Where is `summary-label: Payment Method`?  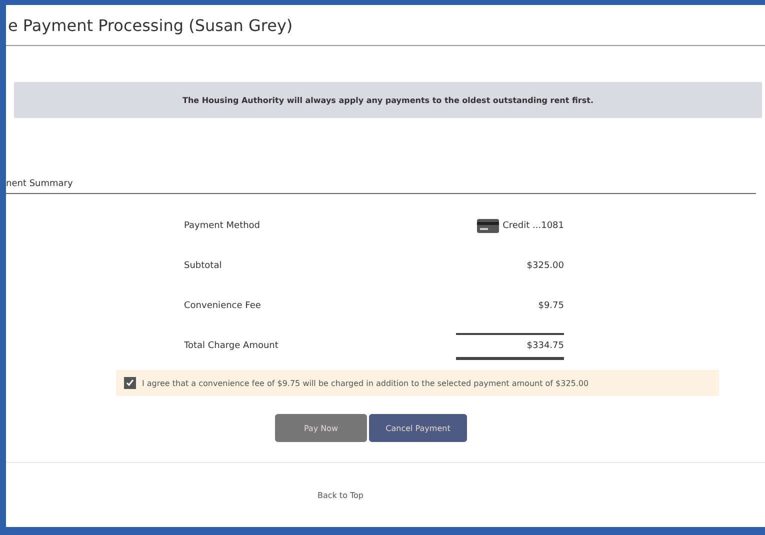 summary-label: Payment Method is located at coordinates (222, 226).